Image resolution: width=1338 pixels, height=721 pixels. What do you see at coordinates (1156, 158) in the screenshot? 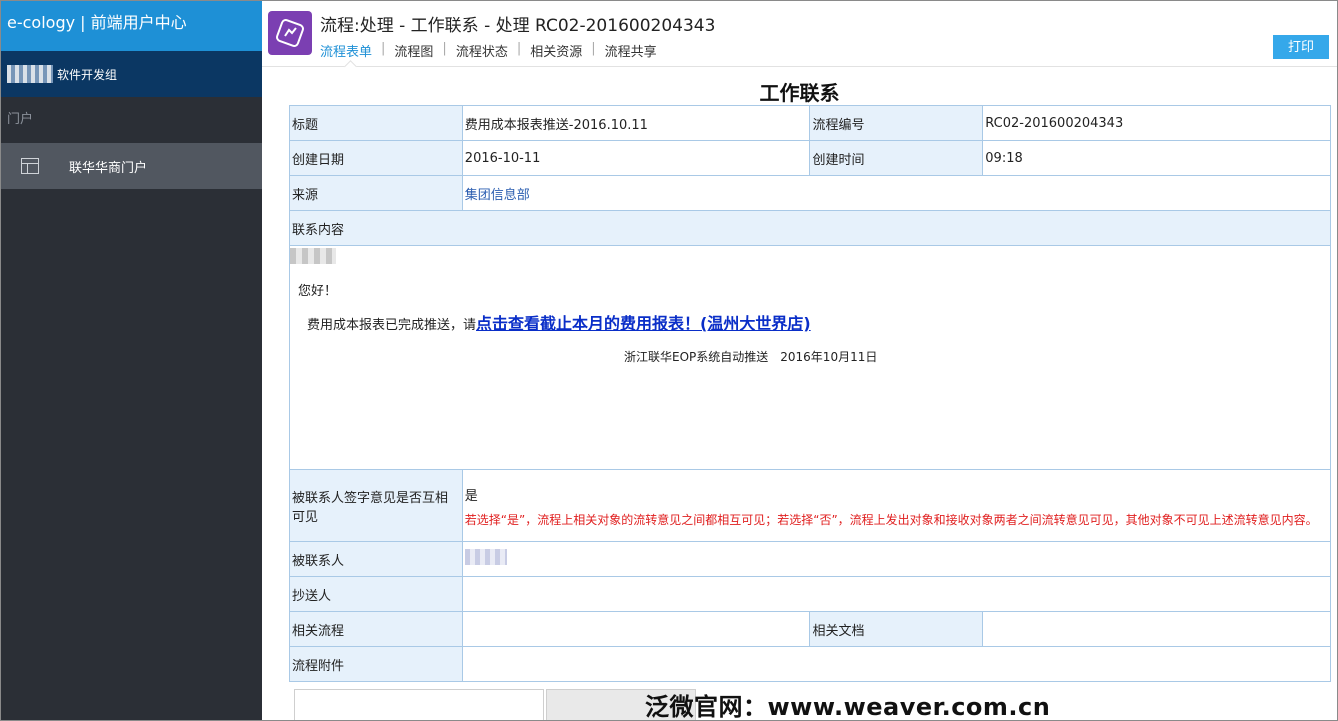
I see `create-time-value: 09:18` at bounding box center [1156, 158].